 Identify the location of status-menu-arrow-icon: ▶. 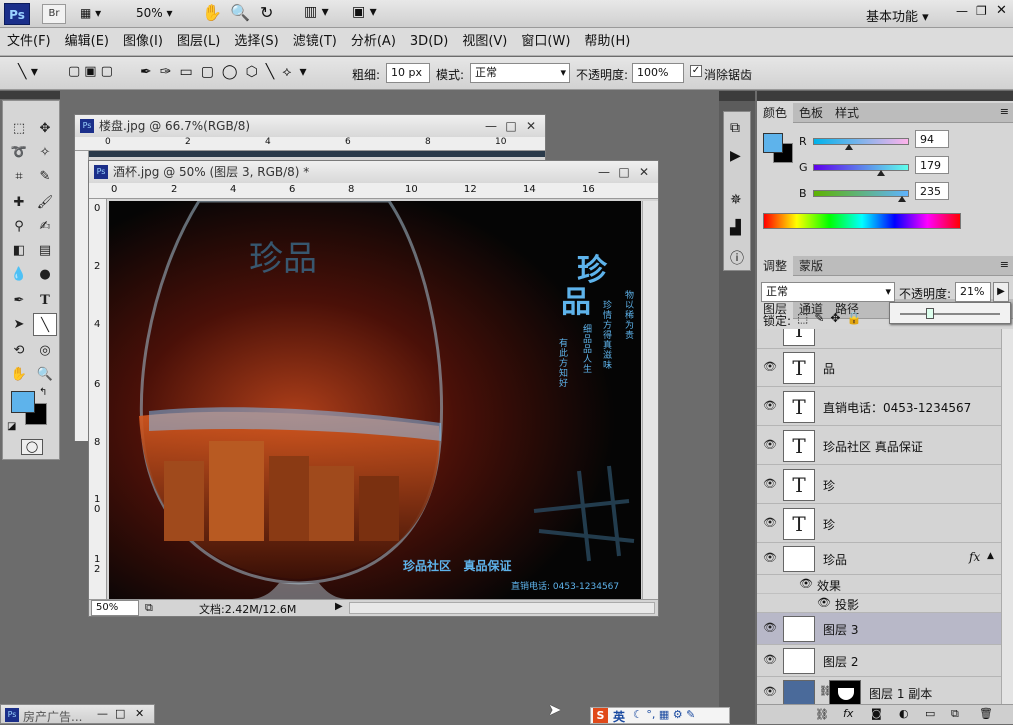
(339, 606).